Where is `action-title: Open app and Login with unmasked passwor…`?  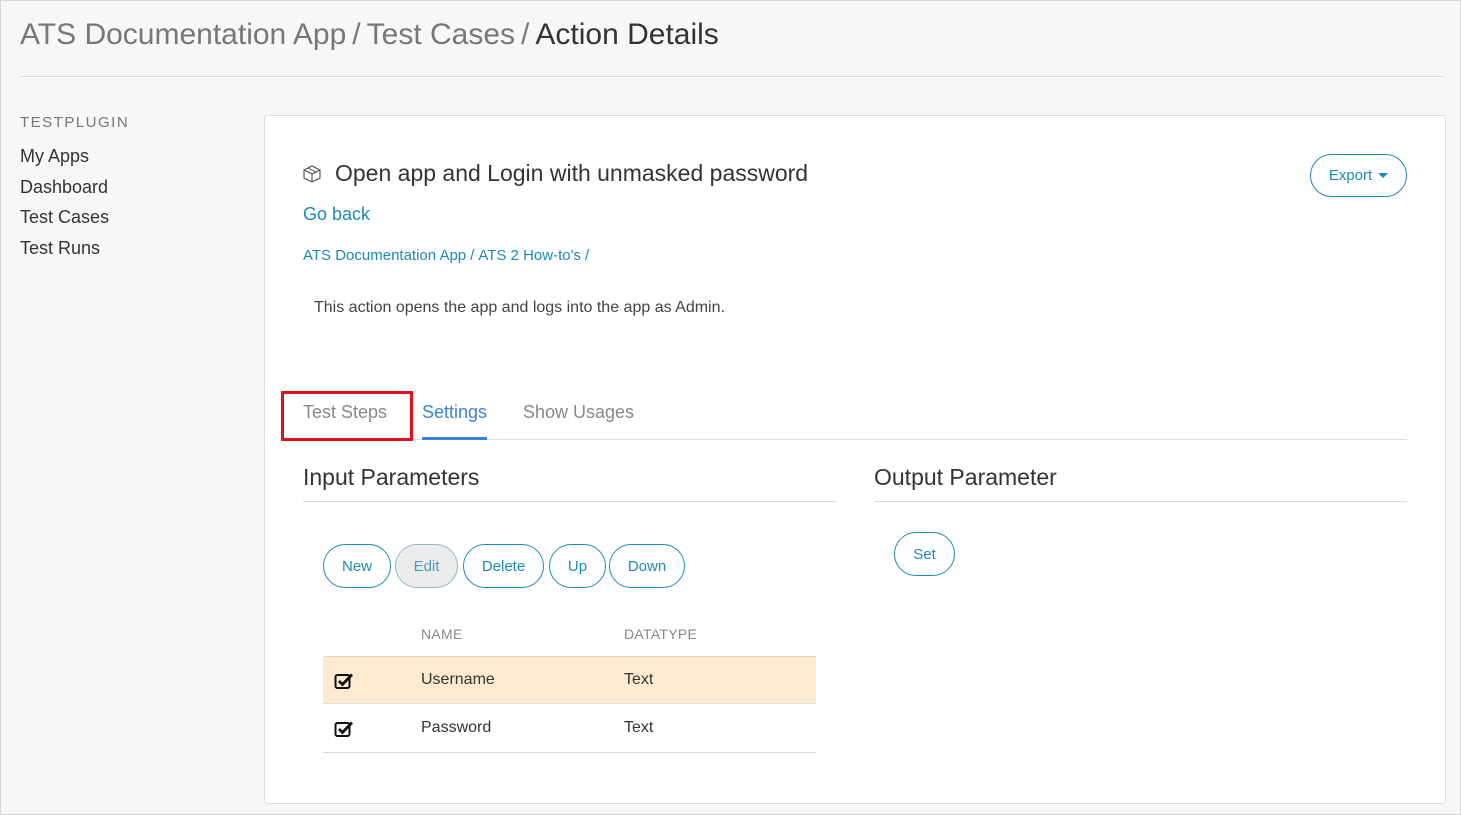 action-title: Open app and Login with unmasked passwor… is located at coordinates (572, 173).